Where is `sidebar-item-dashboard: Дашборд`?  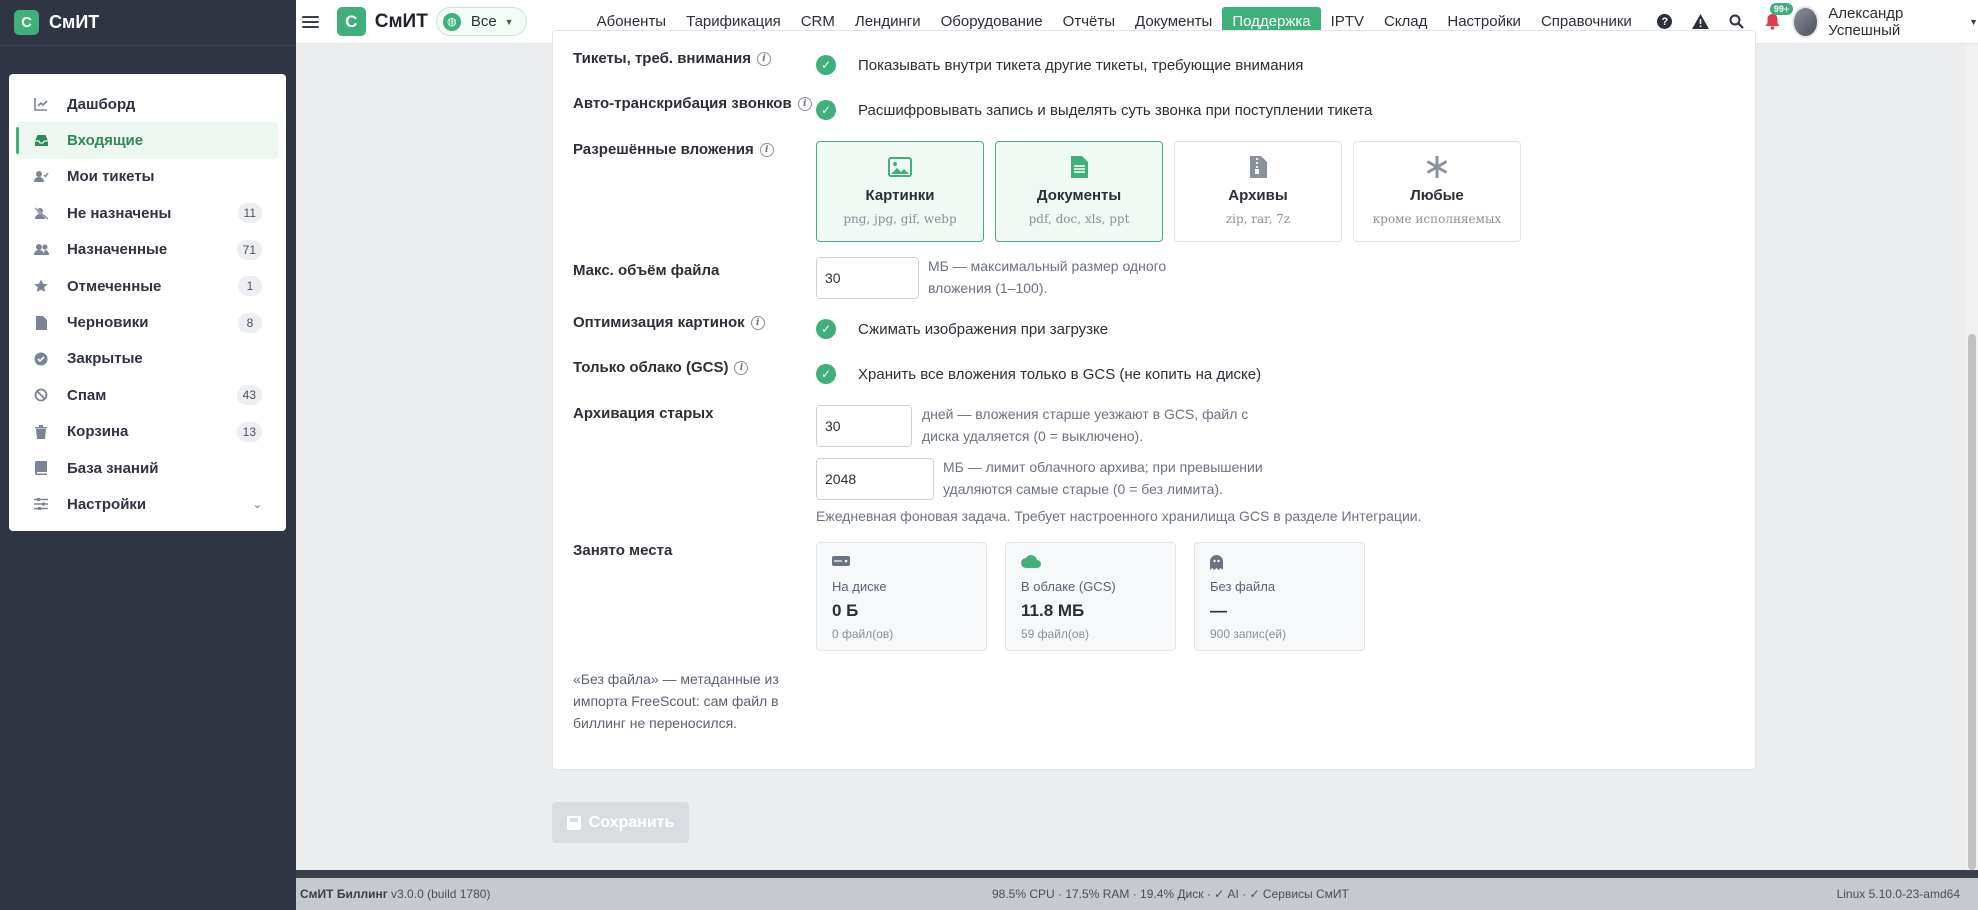 sidebar-item-dashboard: Дашборд is located at coordinates (147, 104).